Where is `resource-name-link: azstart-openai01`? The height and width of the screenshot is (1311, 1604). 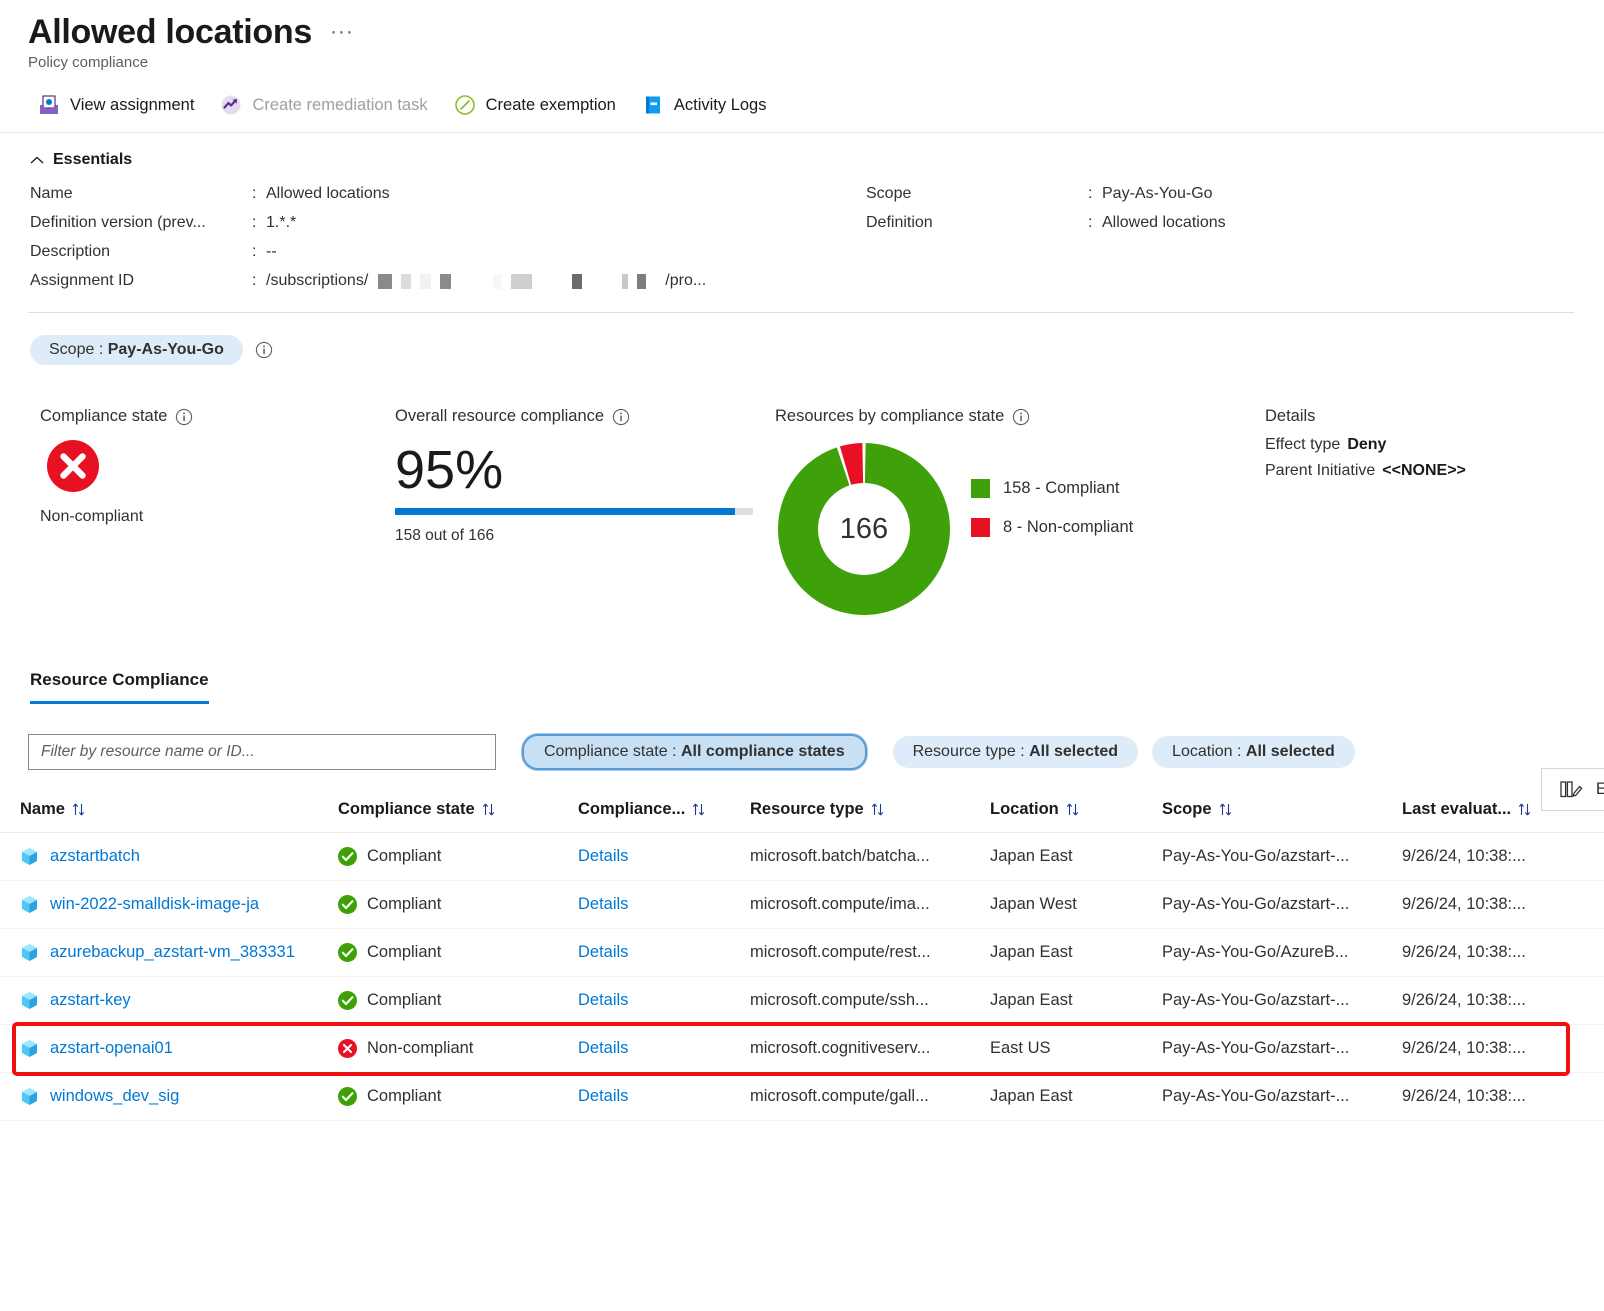
resource-name-link: azstart-openai01 is located at coordinates (111, 1048).